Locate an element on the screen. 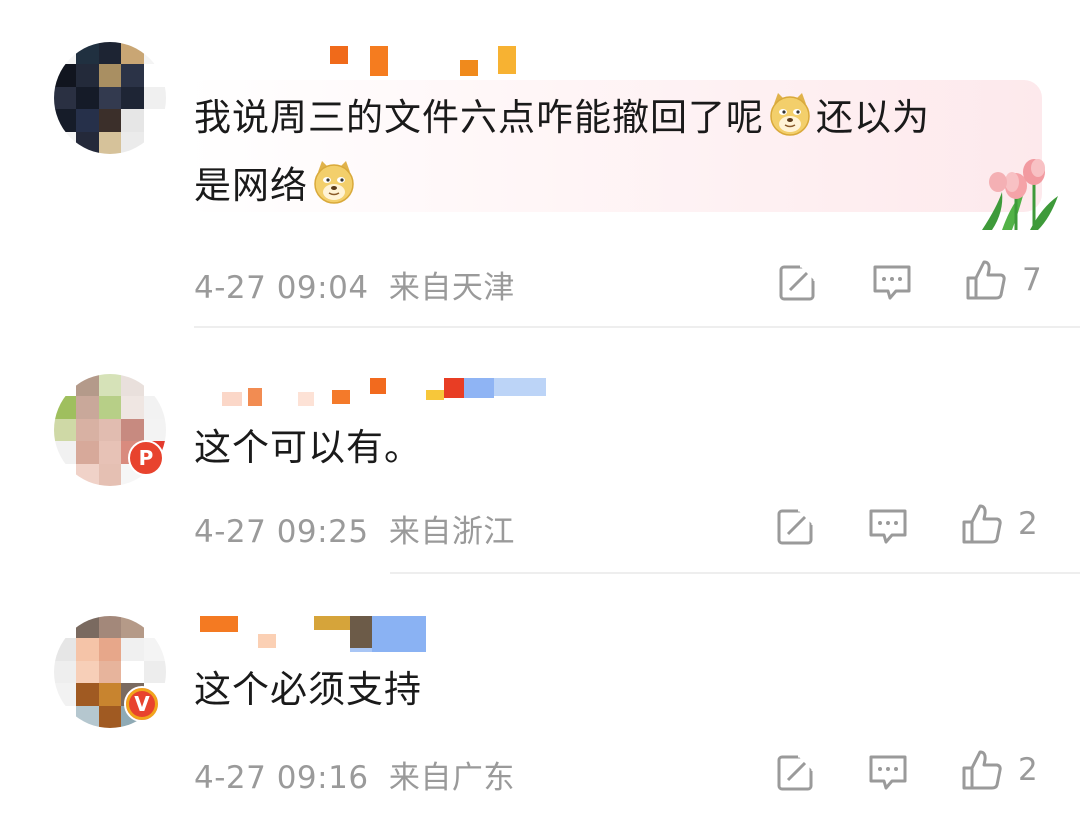 This screenshot has width=1080, height=832. comment-location: 来自天津 is located at coordinates (451, 288).